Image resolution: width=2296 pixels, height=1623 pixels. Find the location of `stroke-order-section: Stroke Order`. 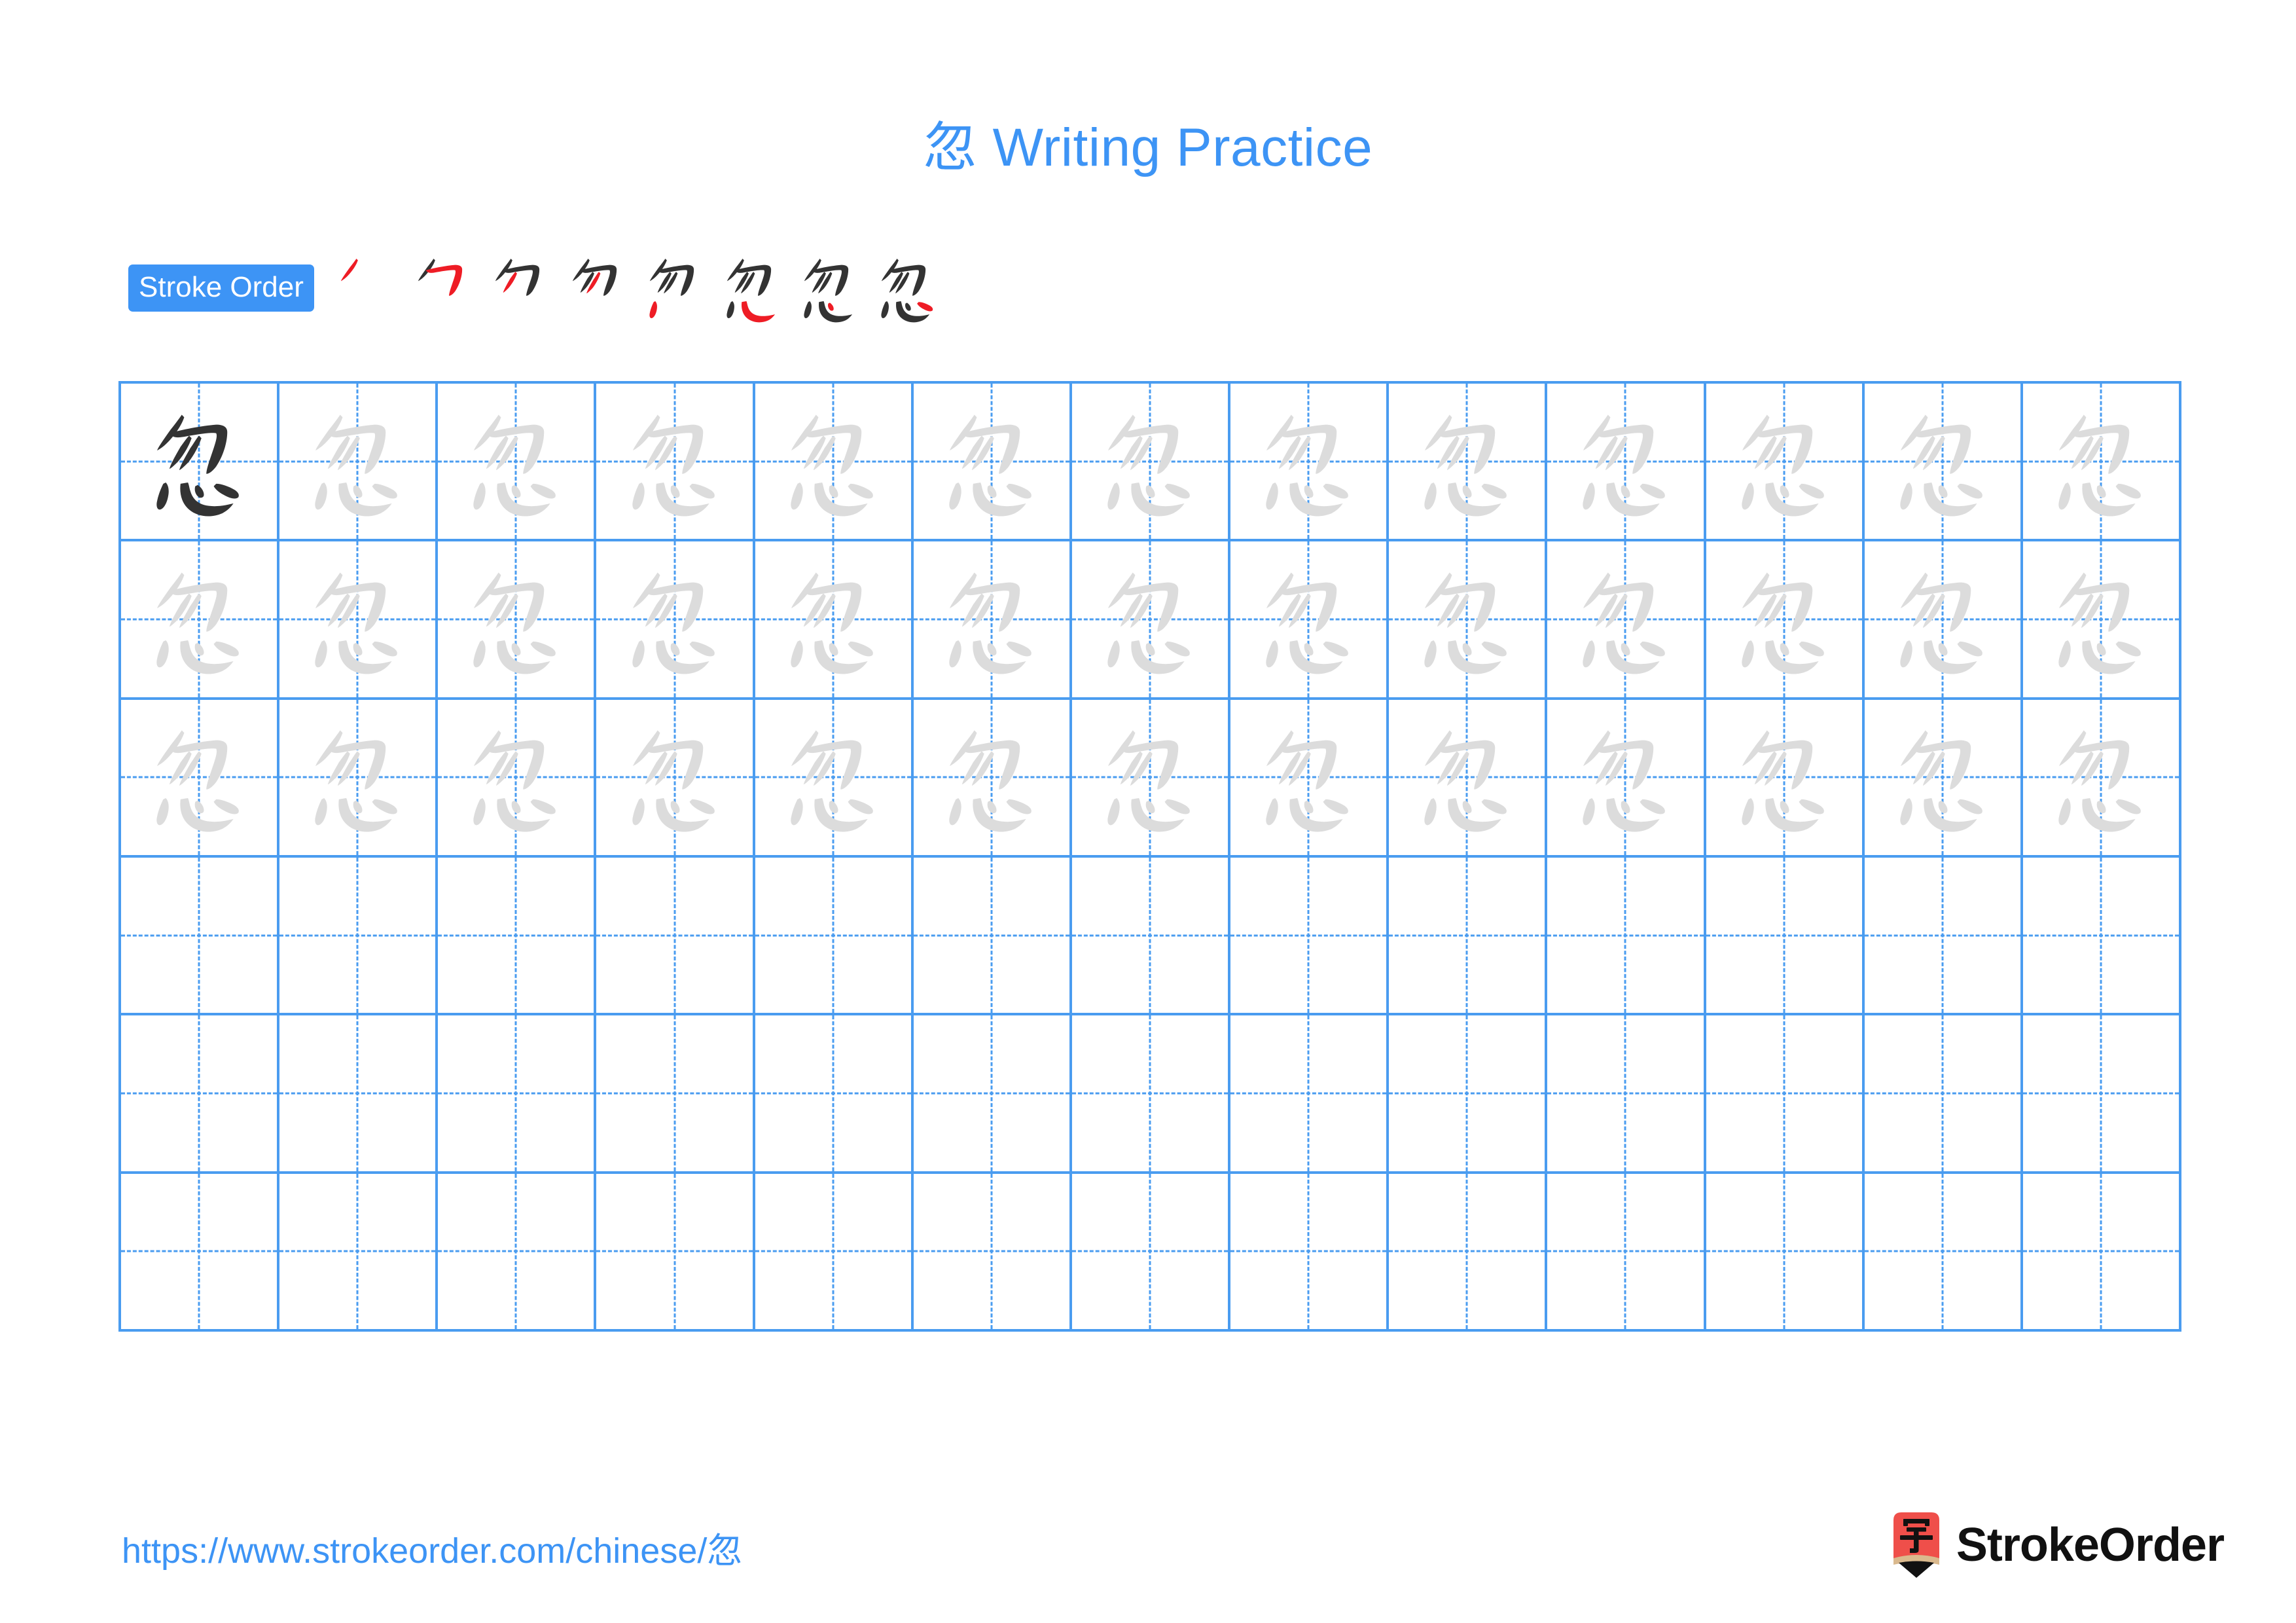

stroke-order-section: Stroke Order is located at coordinates (537, 288).